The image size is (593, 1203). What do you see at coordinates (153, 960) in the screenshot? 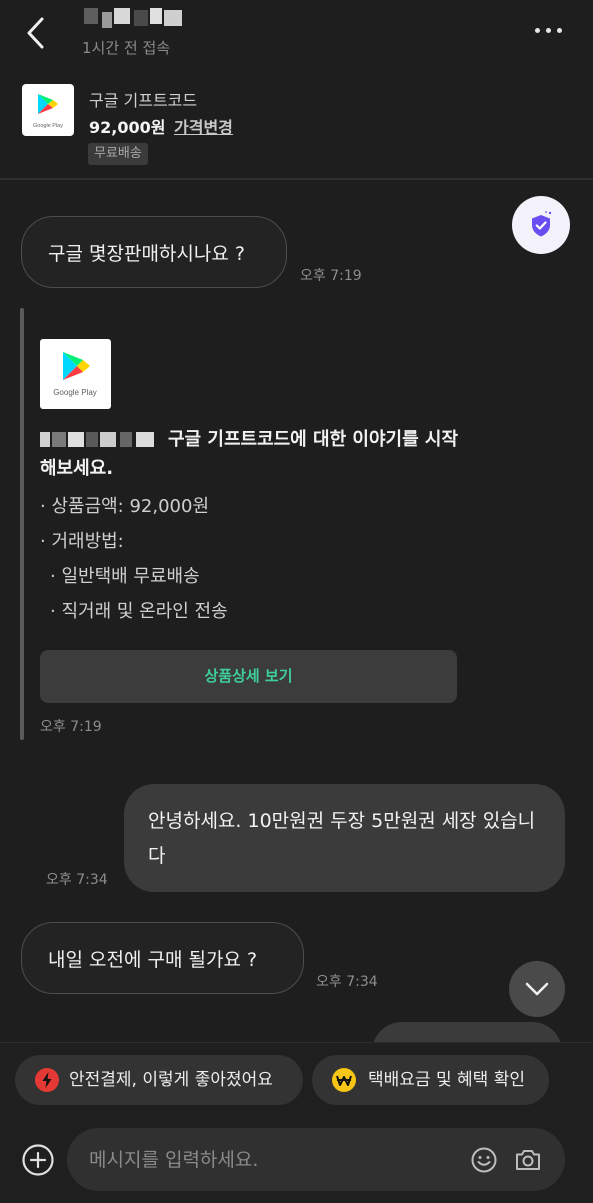
I see `message-text: 내일 오전에 구매 될가요 ?` at bounding box center [153, 960].